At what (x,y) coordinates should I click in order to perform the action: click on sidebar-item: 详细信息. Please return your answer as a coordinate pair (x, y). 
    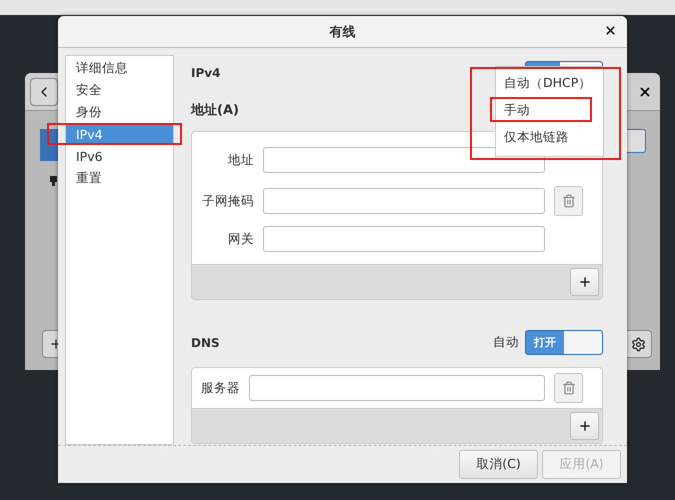
    Looking at the image, I should click on (119, 68).